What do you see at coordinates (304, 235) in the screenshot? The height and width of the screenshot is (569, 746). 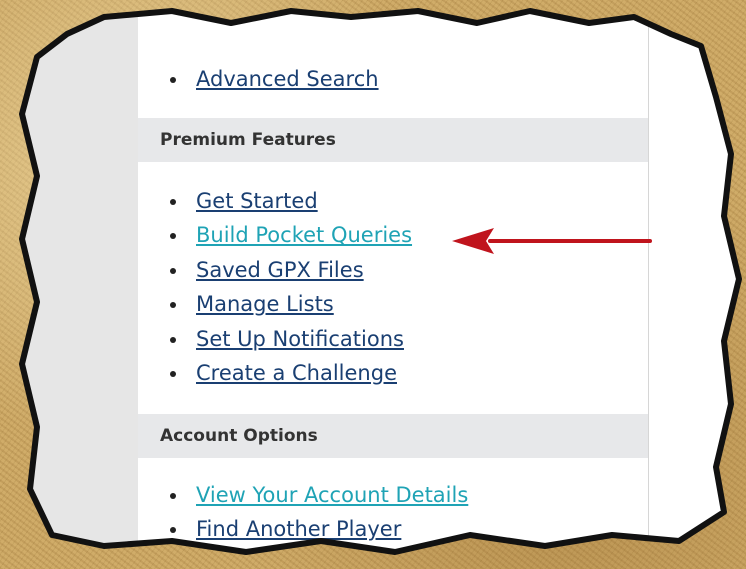 I see `build-pocket-queries-link: Build Pocket Queries` at bounding box center [304, 235].